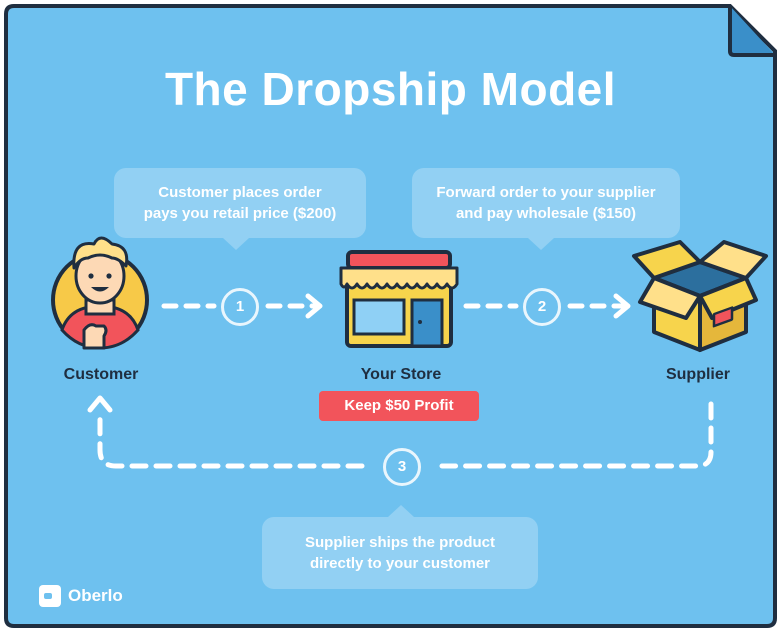 The width and height of the screenshot is (781, 635). I want to click on step-1-badge: 1, so click(240, 307).